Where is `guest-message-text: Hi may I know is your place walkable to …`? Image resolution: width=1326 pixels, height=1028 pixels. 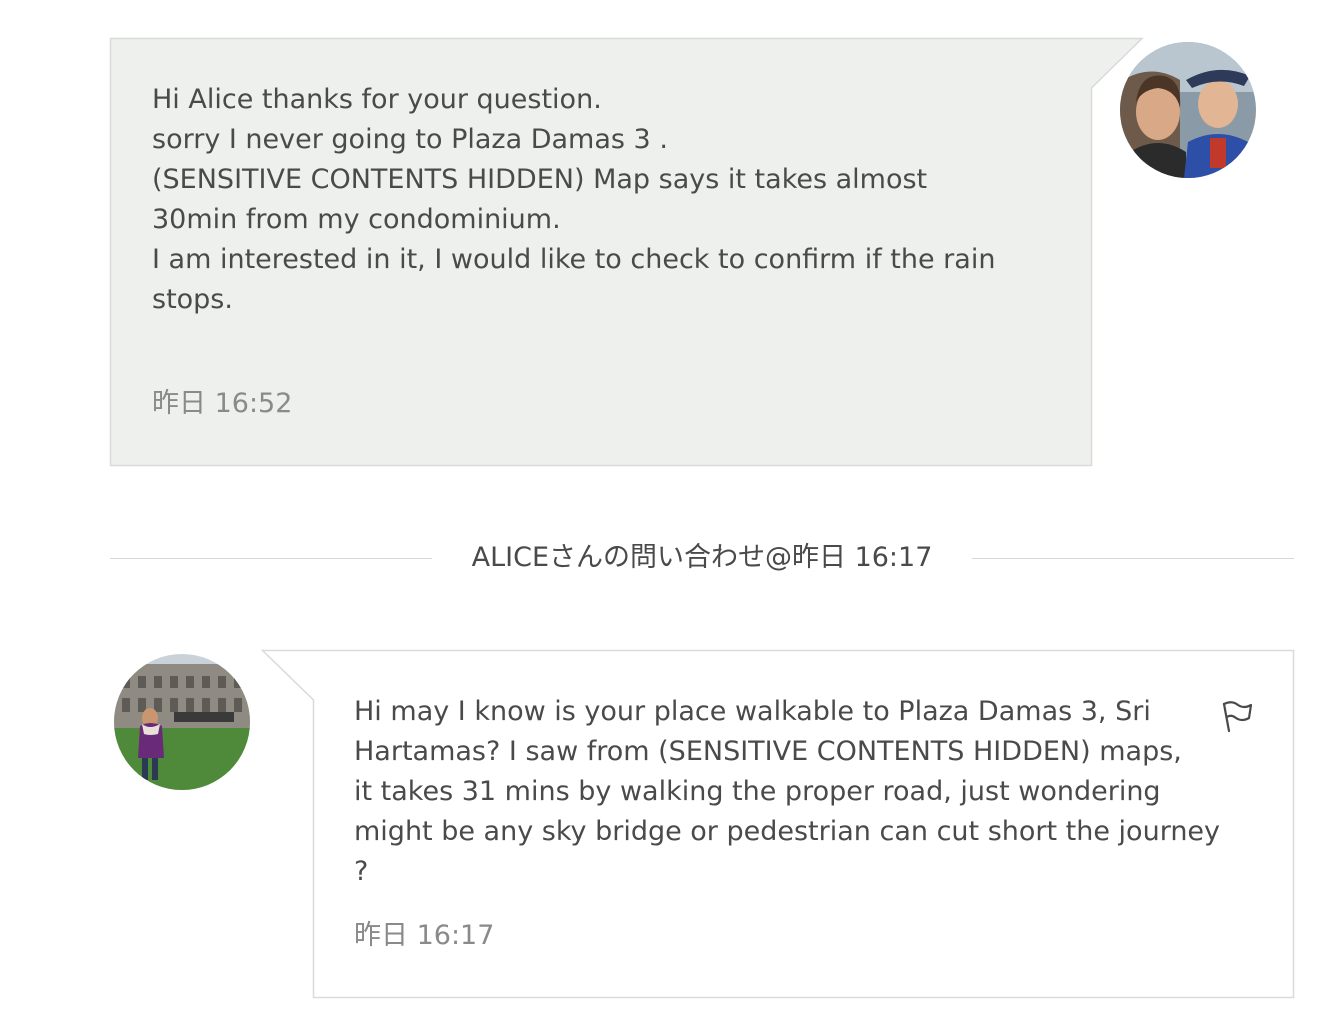 guest-message-text: Hi may I know is your place walkable to … is located at coordinates (787, 791).